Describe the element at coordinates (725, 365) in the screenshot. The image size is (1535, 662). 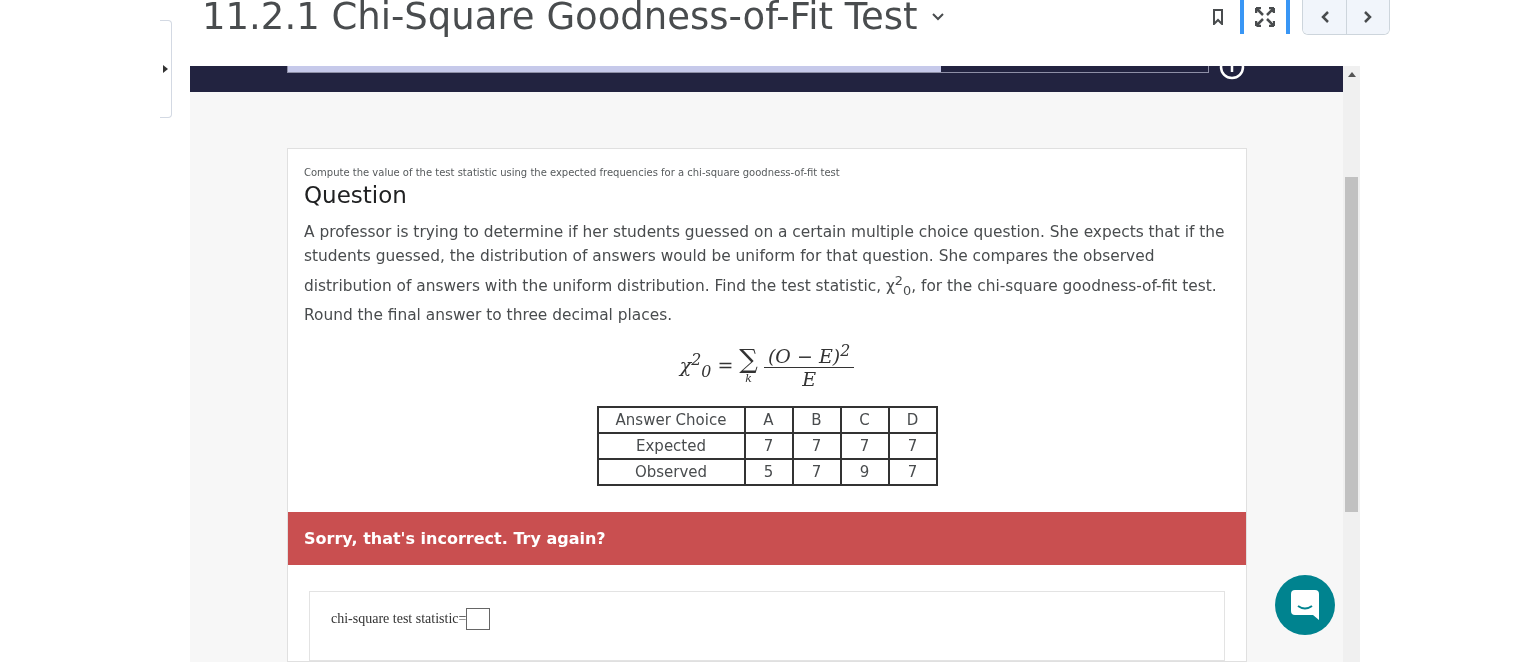
I see `equals-sign: =` at that location.